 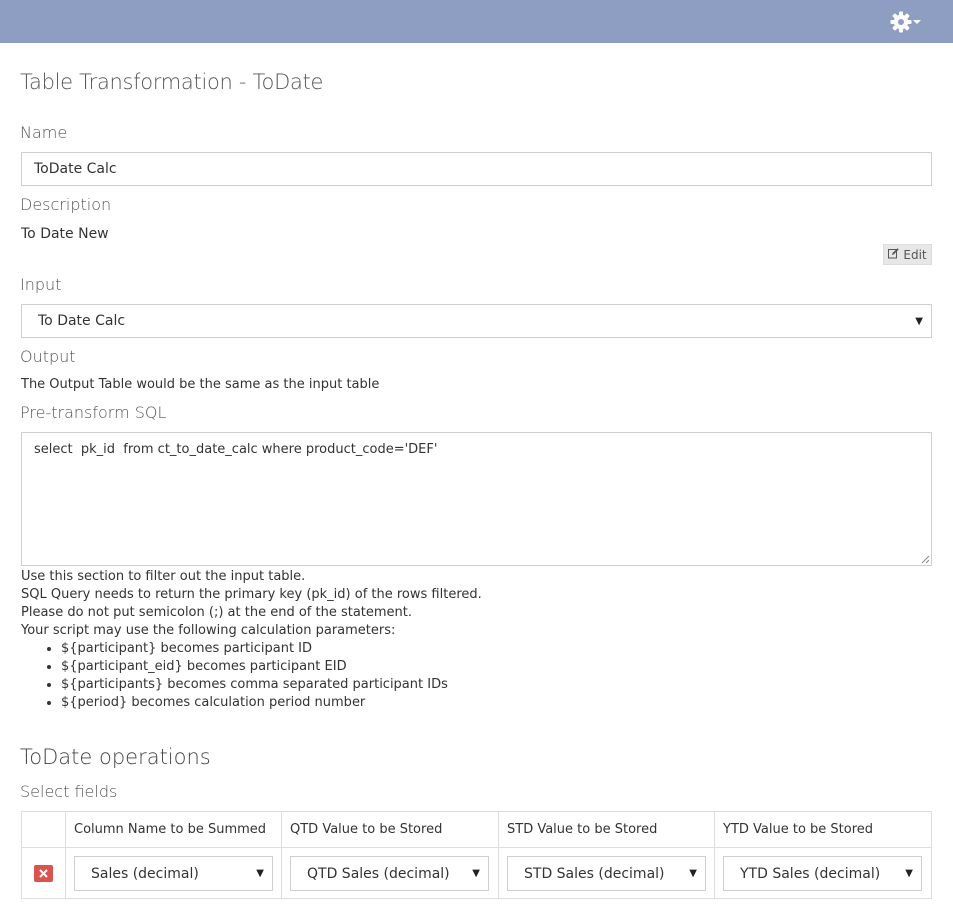 What do you see at coordinates (901, 22) in the screenshot?
I see `gear-icon` at bounding box center [901, 22].